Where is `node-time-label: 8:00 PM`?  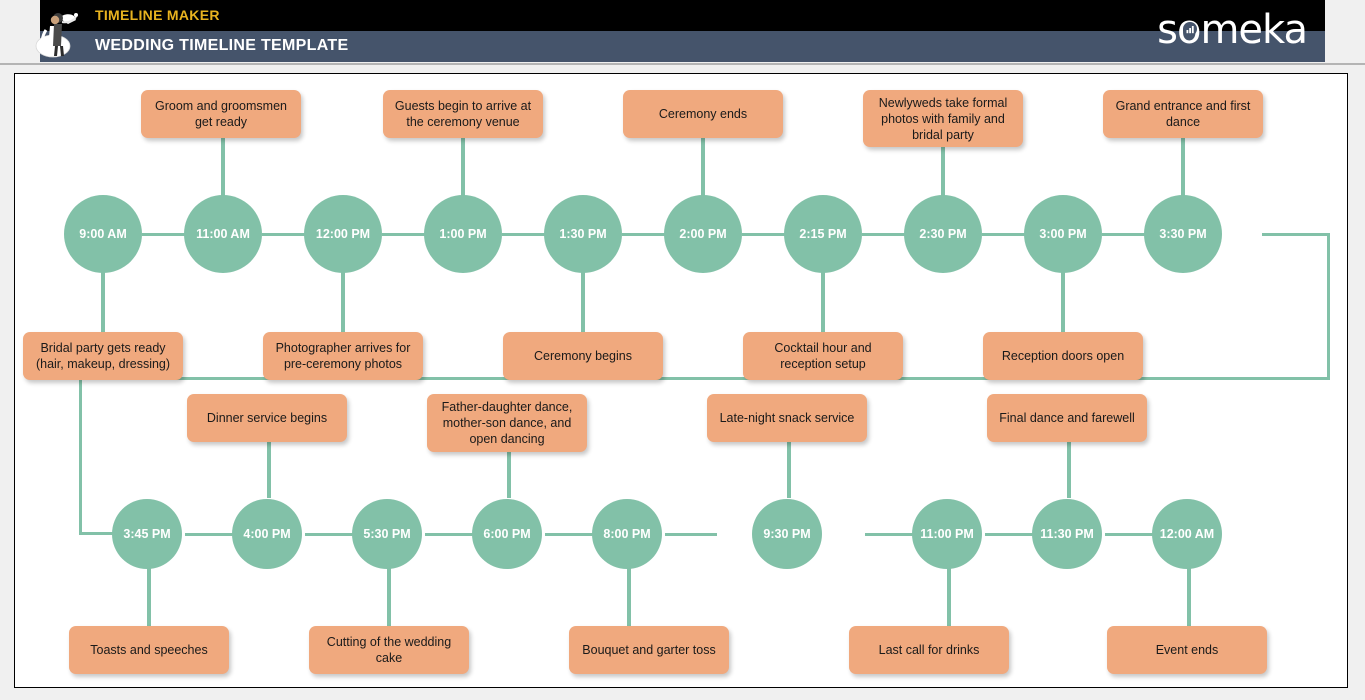
node-time-label: 8:00 PM is located at coordinates (627, 534).